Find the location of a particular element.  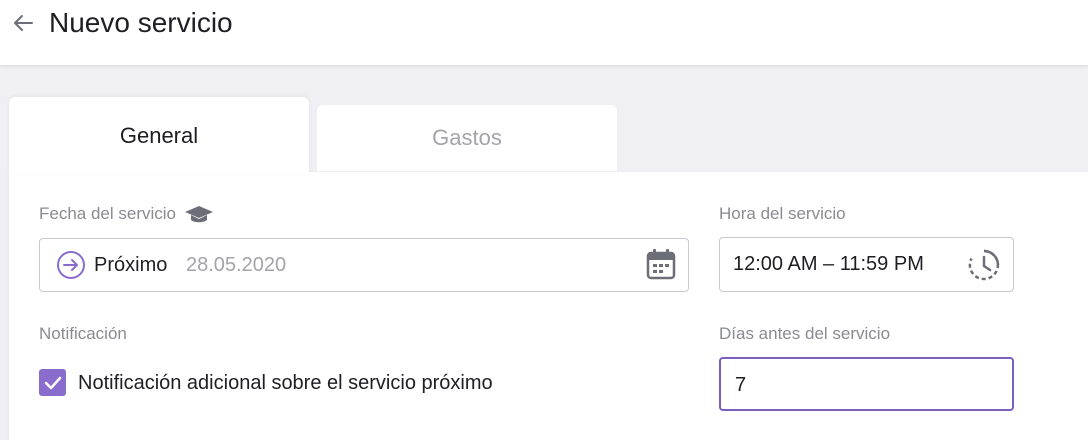

date-label-text: Fecha del servicio is located at coordinates (108, 213).